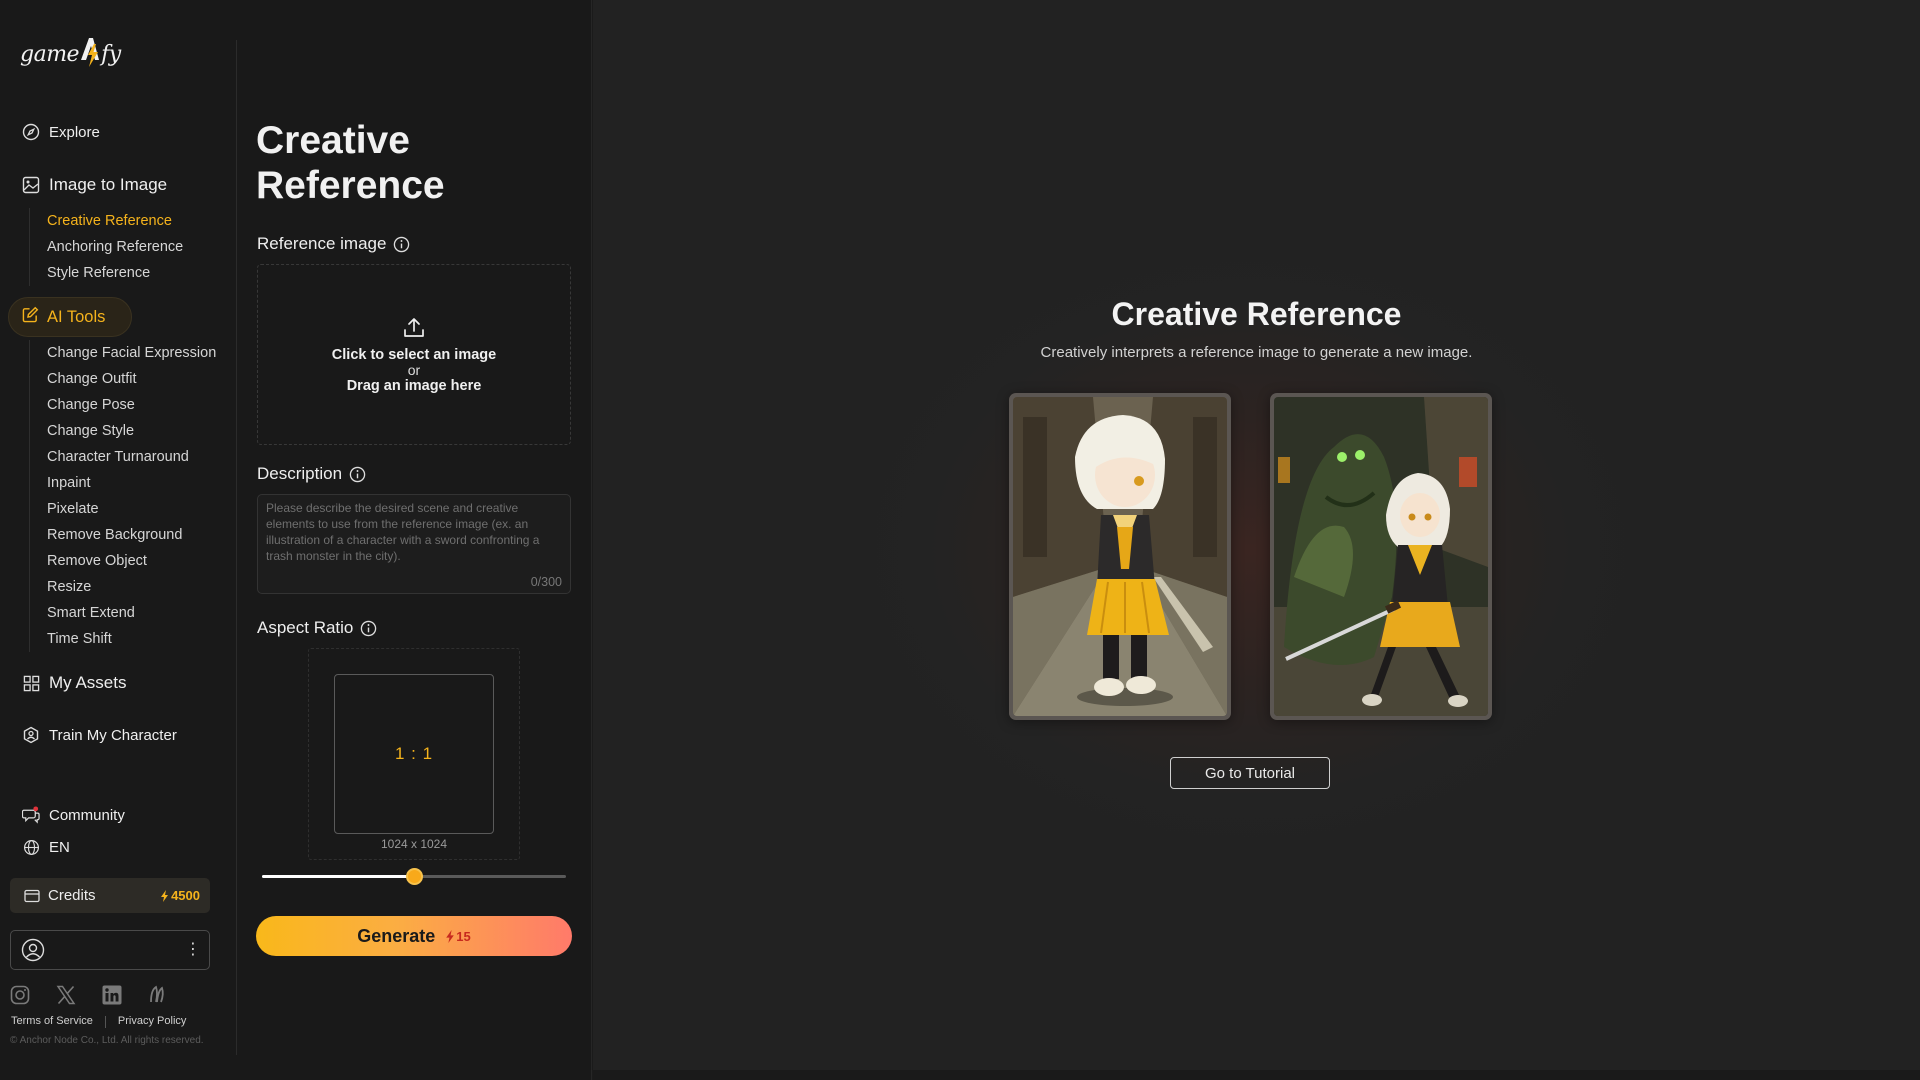 The image size is (1920, 1080). What do you see at coordinates (396, 935) in the screenshot?
I see `generate-label: Generate` at bounding box center [396, 935].